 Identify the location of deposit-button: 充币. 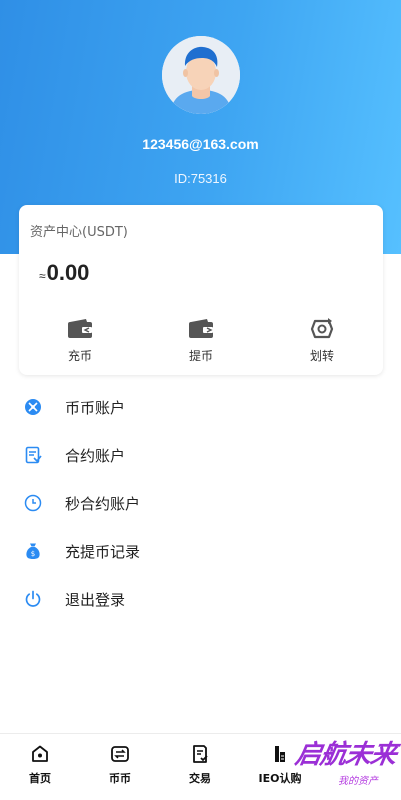
(80, 342).